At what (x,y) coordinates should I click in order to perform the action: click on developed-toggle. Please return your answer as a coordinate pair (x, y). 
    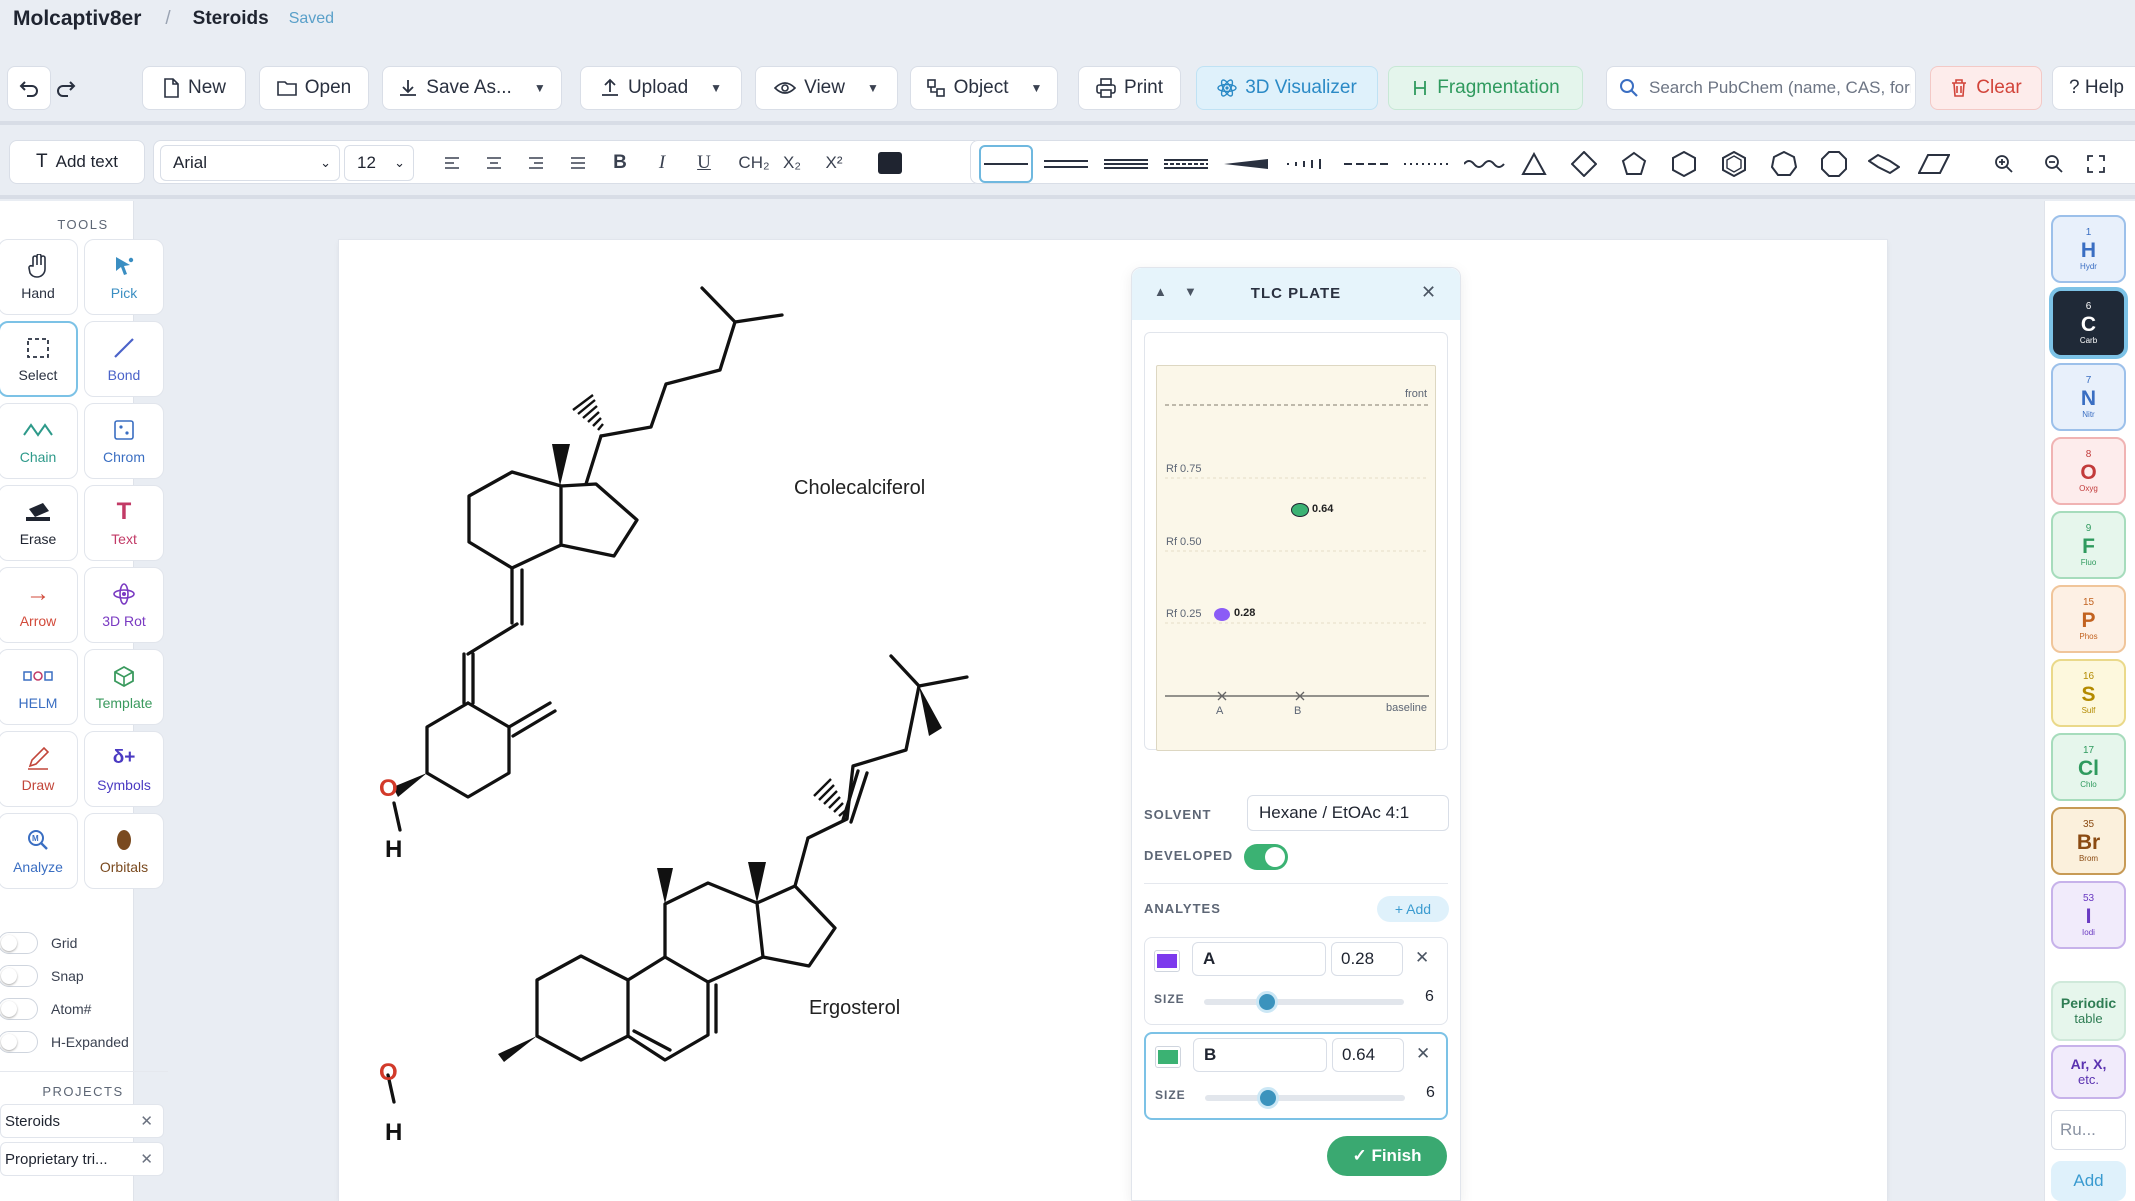
    Looking at the image, I should click on (1266, 857).